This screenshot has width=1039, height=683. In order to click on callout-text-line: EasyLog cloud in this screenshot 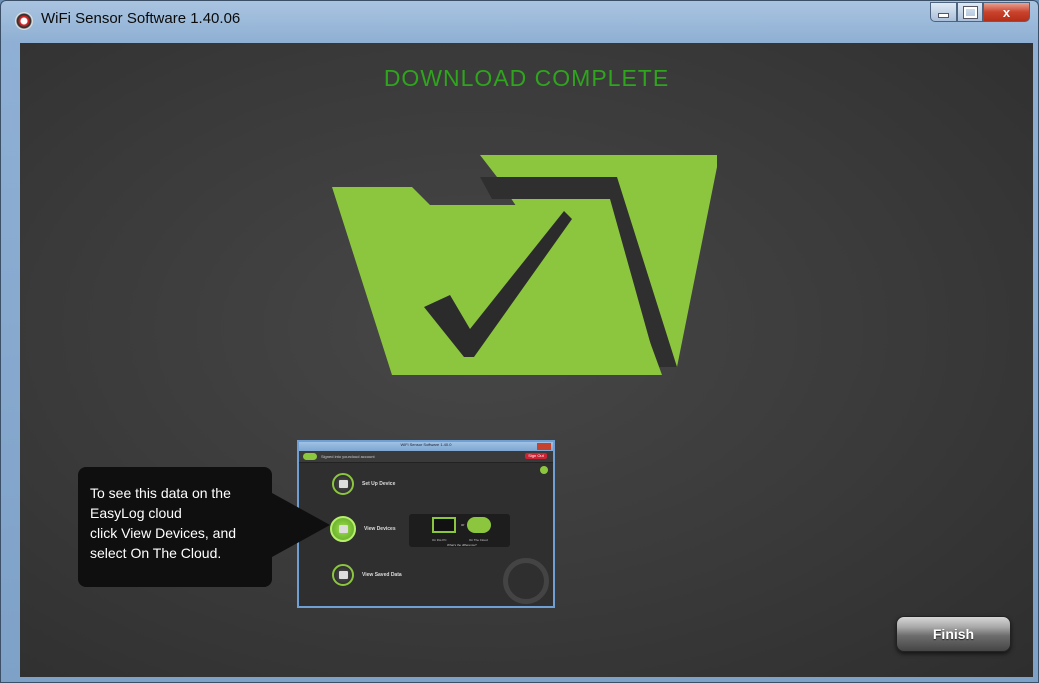, I will do `click(136, 513)`.